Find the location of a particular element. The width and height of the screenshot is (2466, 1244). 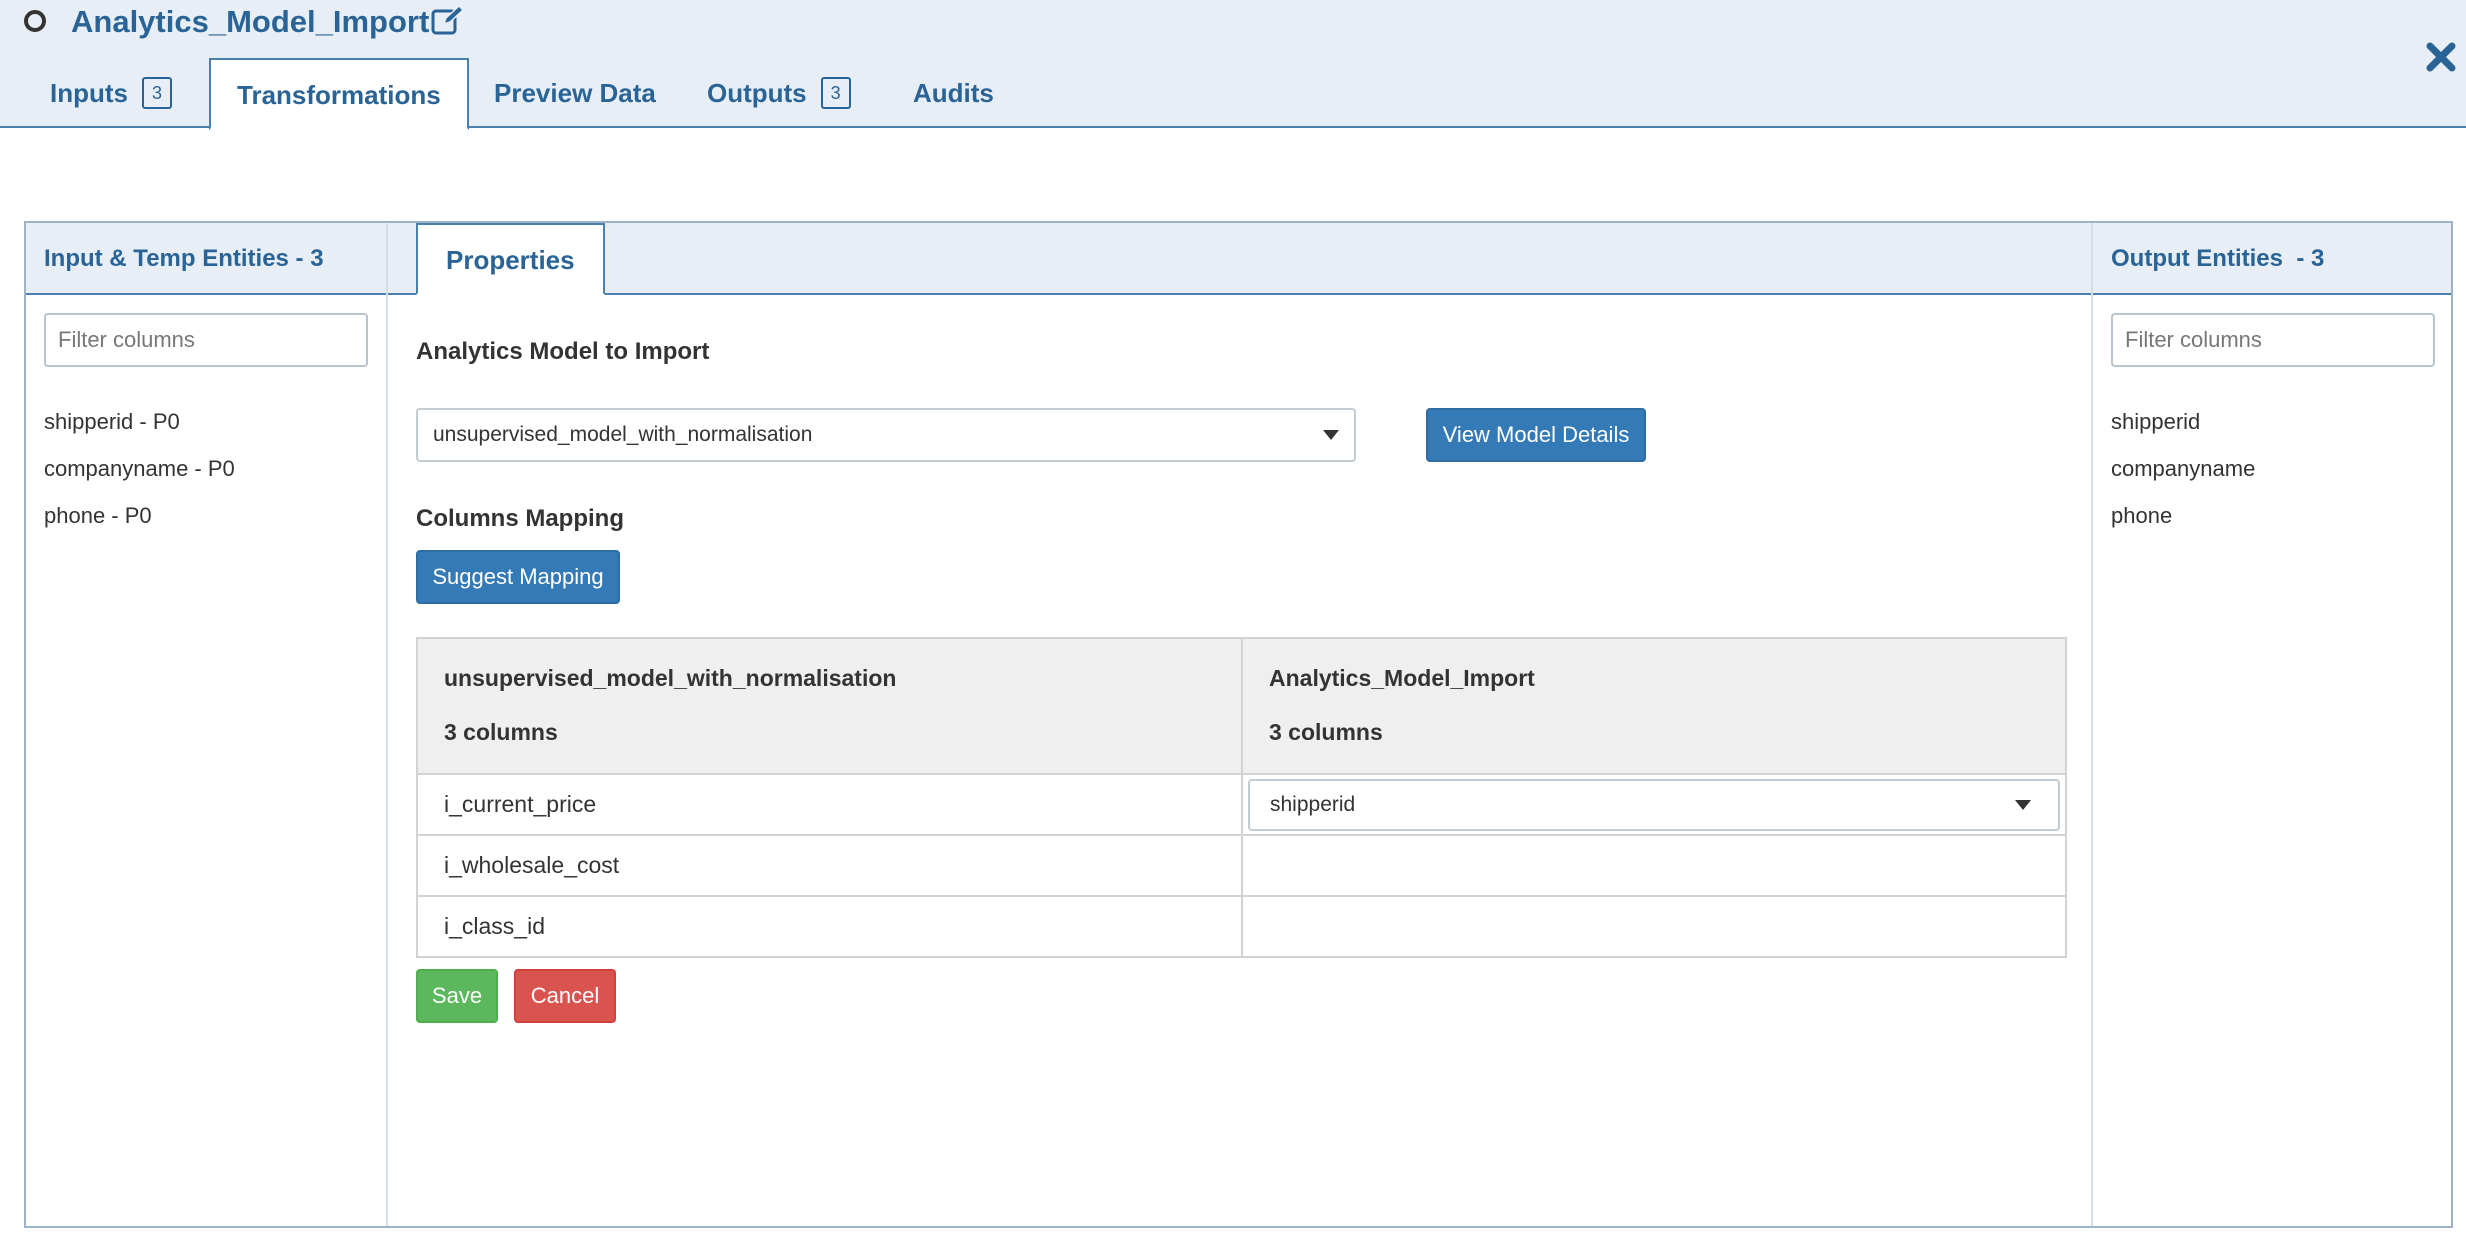

target-column-cell: shipperid is located at coordinates (1654, 804).